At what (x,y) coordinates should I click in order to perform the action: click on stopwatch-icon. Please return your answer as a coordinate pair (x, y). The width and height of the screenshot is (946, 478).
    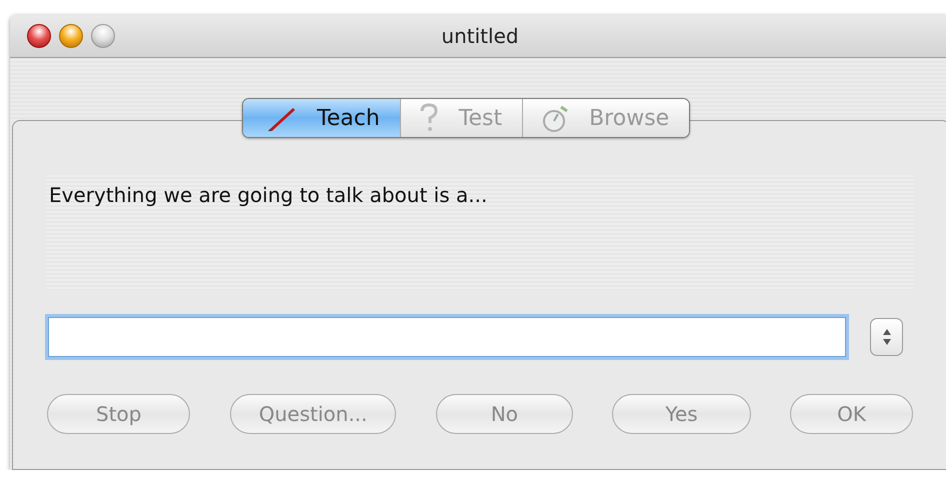
    Looking at the image, I should click on (555, 118).